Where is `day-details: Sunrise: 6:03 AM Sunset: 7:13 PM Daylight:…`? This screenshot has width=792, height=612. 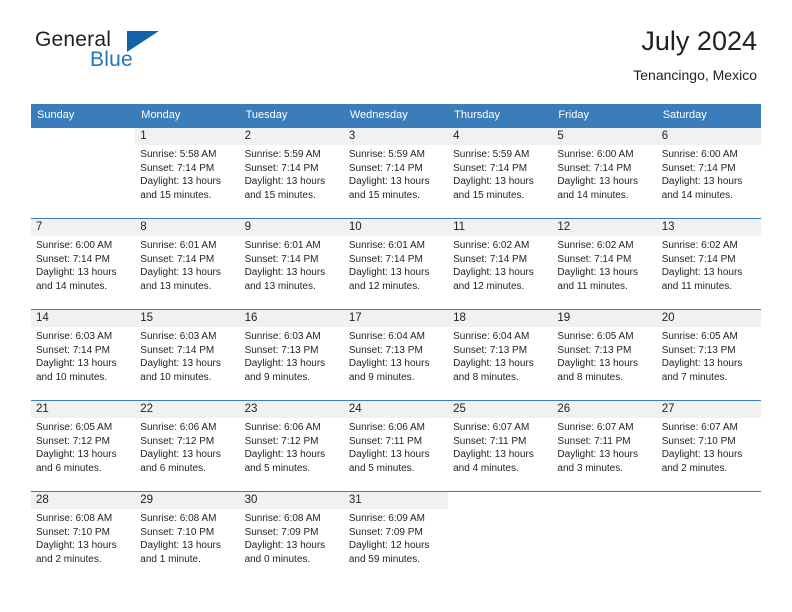
day-details: Sunrise: 6:03 AM Sunset: 7:13 PM Daylight:… is located at coordinates (292, 355).